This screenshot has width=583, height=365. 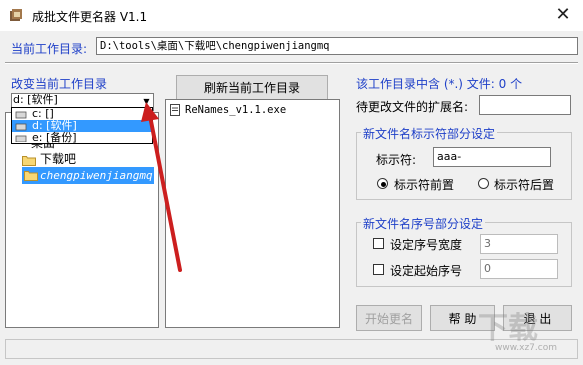 What do you see at coordinates (563, 15) in the screenshot?
I see `close-button: ✕` at bounding box center [563, 15].